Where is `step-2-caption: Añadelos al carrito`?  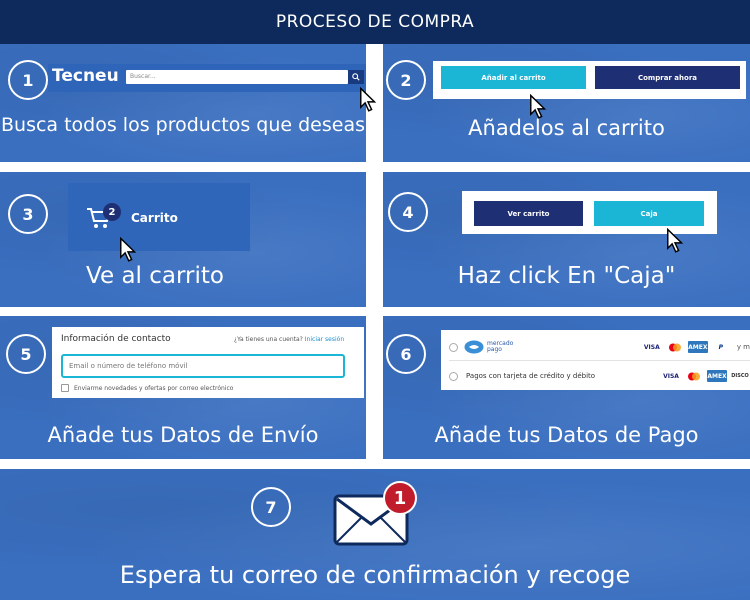
step-2-caption: Añadelos al carrito is located at coordinates (566, 128).